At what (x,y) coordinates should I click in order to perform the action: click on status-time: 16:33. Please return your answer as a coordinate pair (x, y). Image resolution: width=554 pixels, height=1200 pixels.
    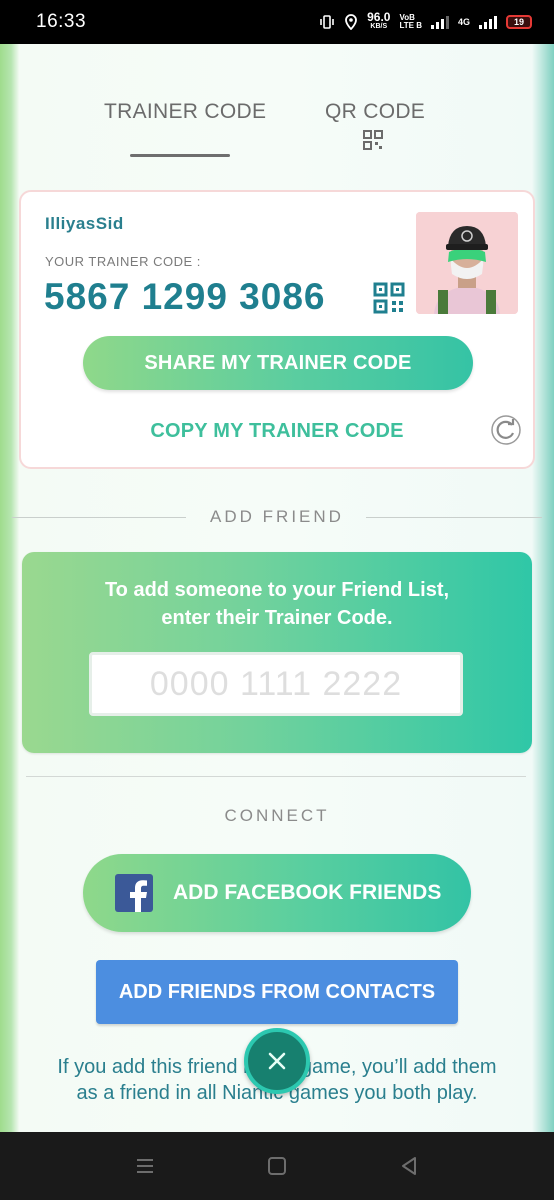
    Looking at the image, I should click on (61, 21).